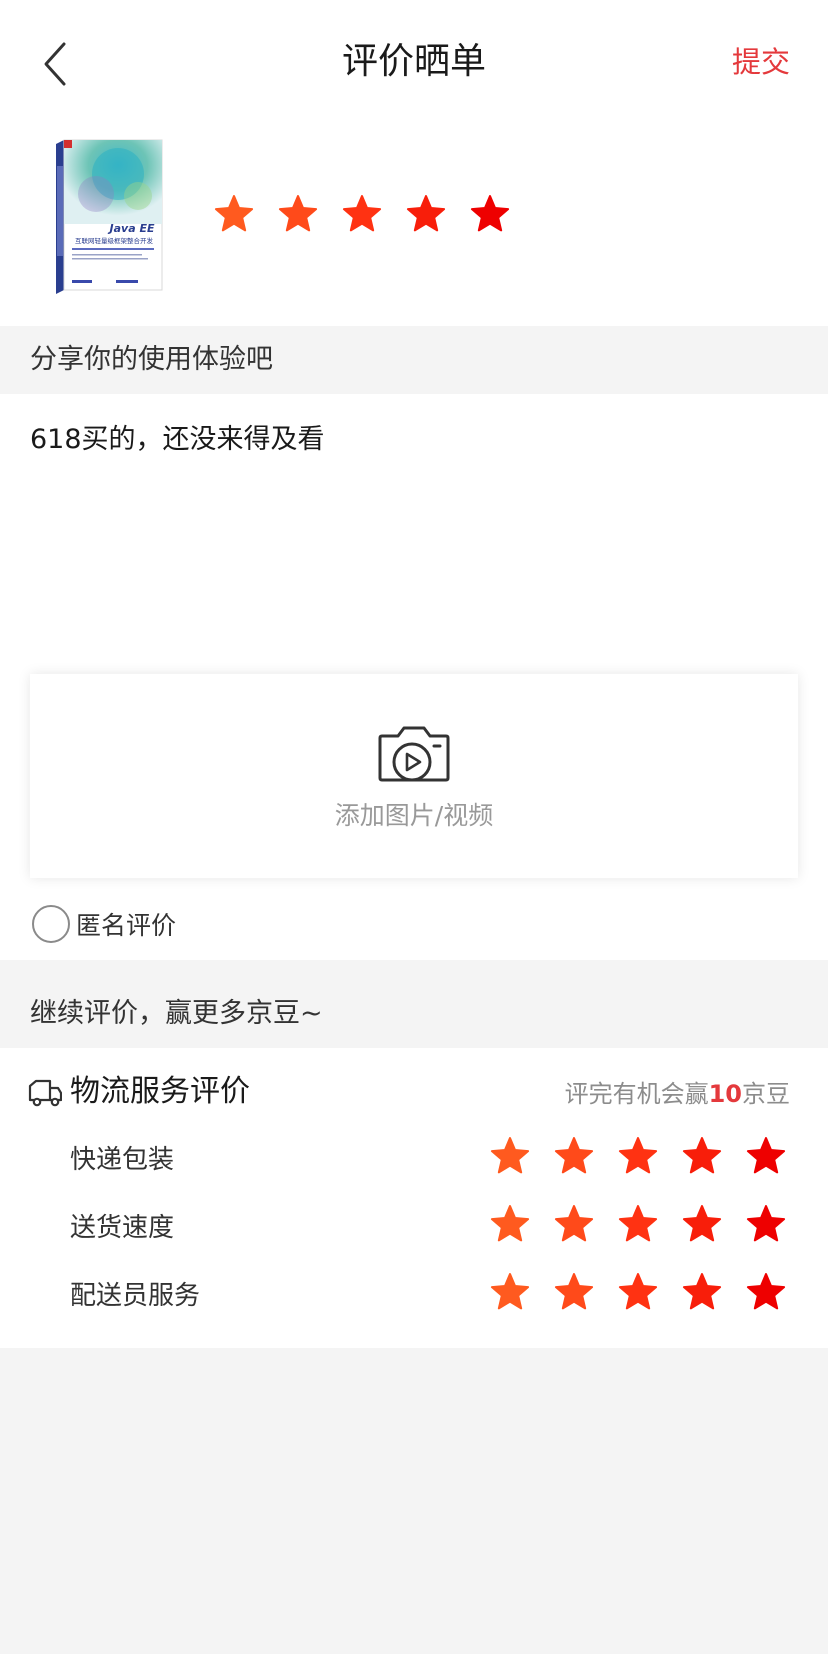 This screenshot has height=1654, width=828. Describe the element at coordinates (55, 64) in the screenshot. I see `chevron-left-icon` at that location.